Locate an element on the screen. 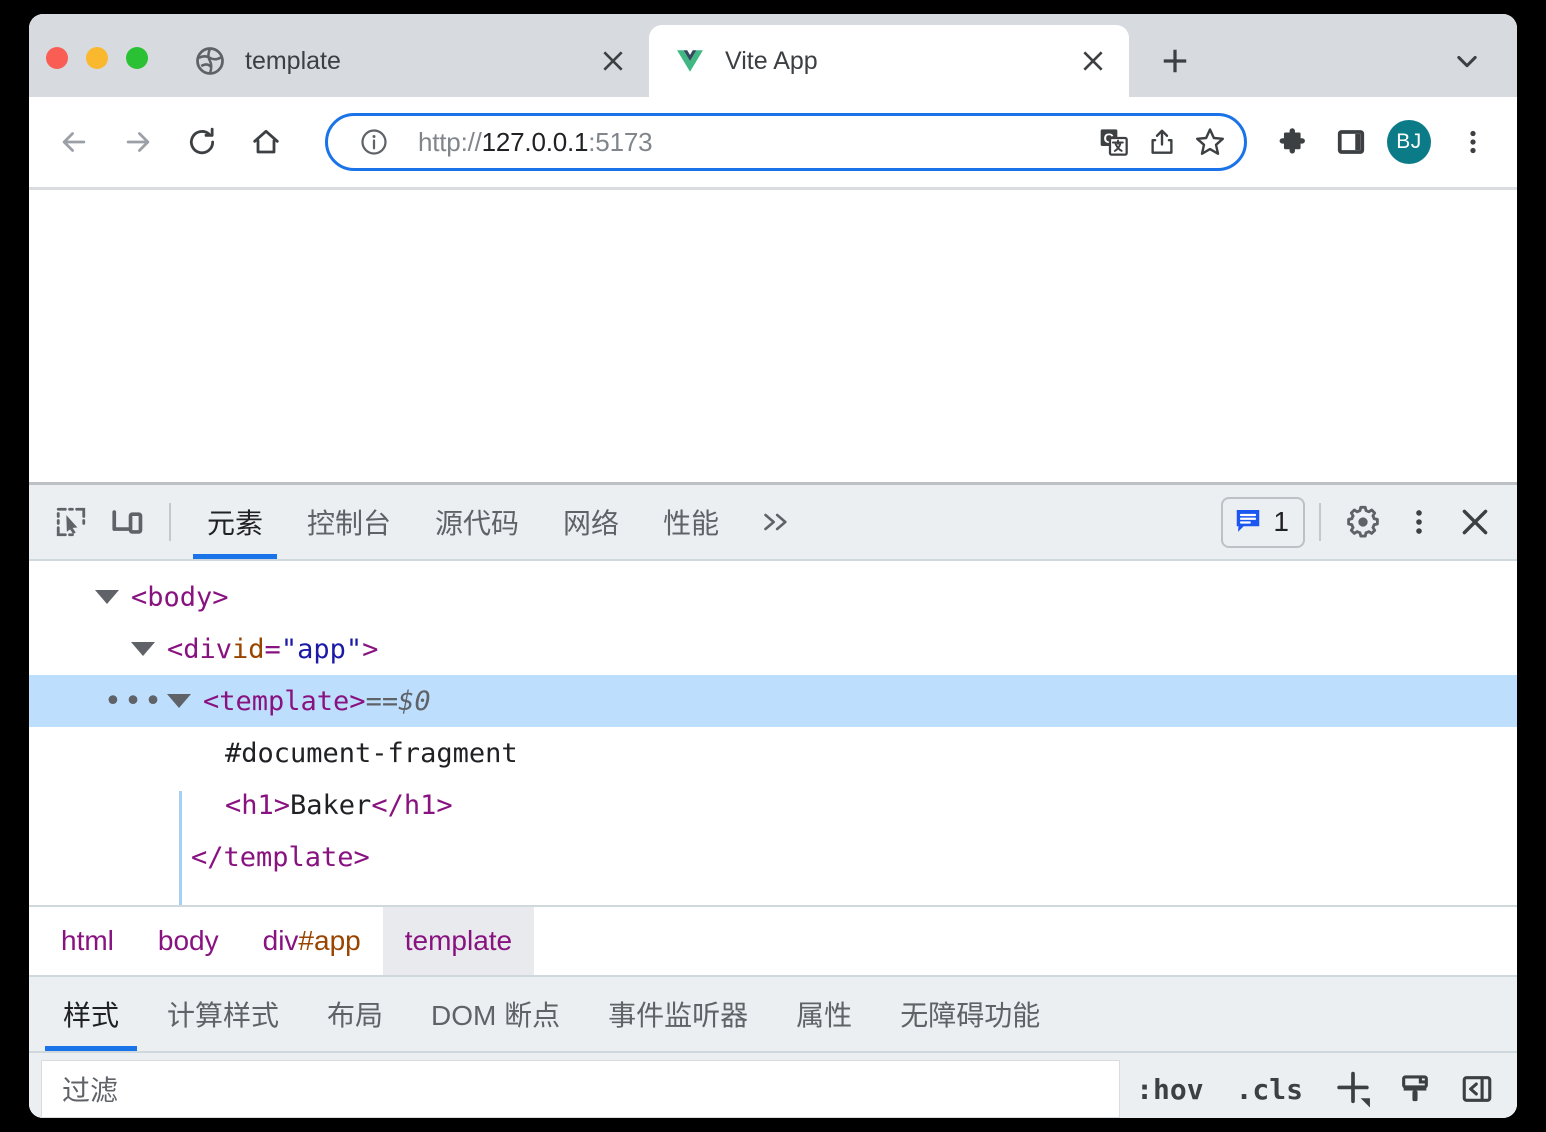 Image resolution: width=1546 pixels, height=1132 pixels. hover-state-button: :hov is located at coordinates (1169, 1089).